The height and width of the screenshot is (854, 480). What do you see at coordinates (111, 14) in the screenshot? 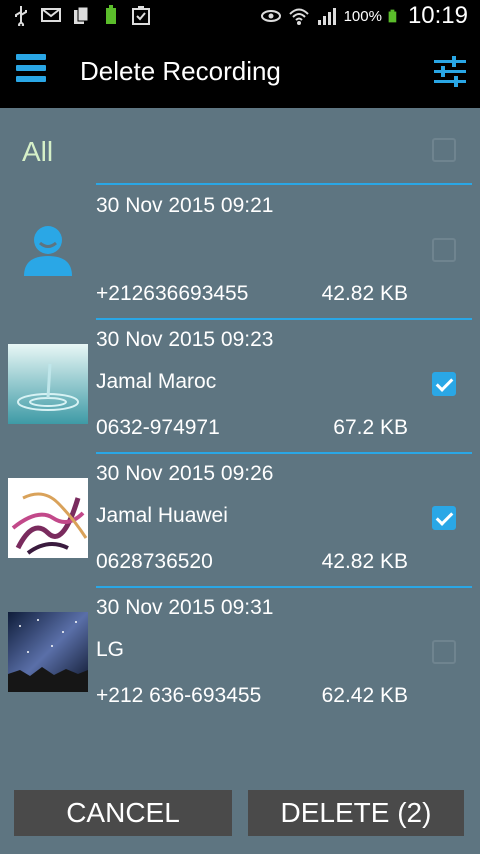
I see `battery-small-icon` at bounding box center [111, 14].